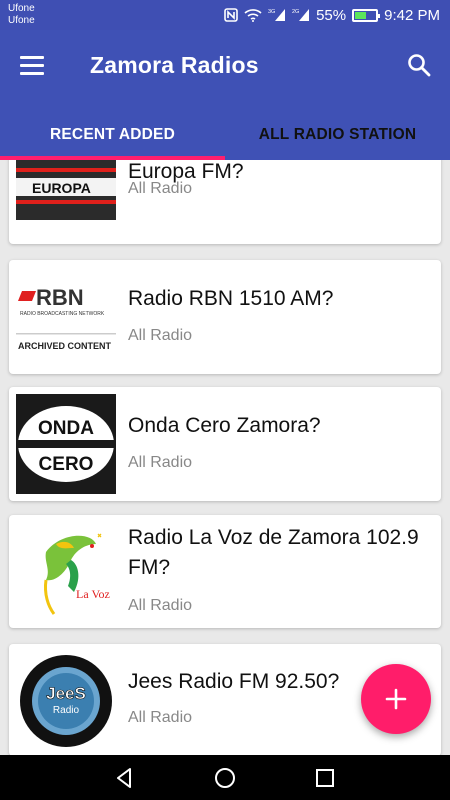 This screenshot has width=450, height=800. Describe the element at coordinates (125, 778) in the screenshot. I see `back-icon` at that location.